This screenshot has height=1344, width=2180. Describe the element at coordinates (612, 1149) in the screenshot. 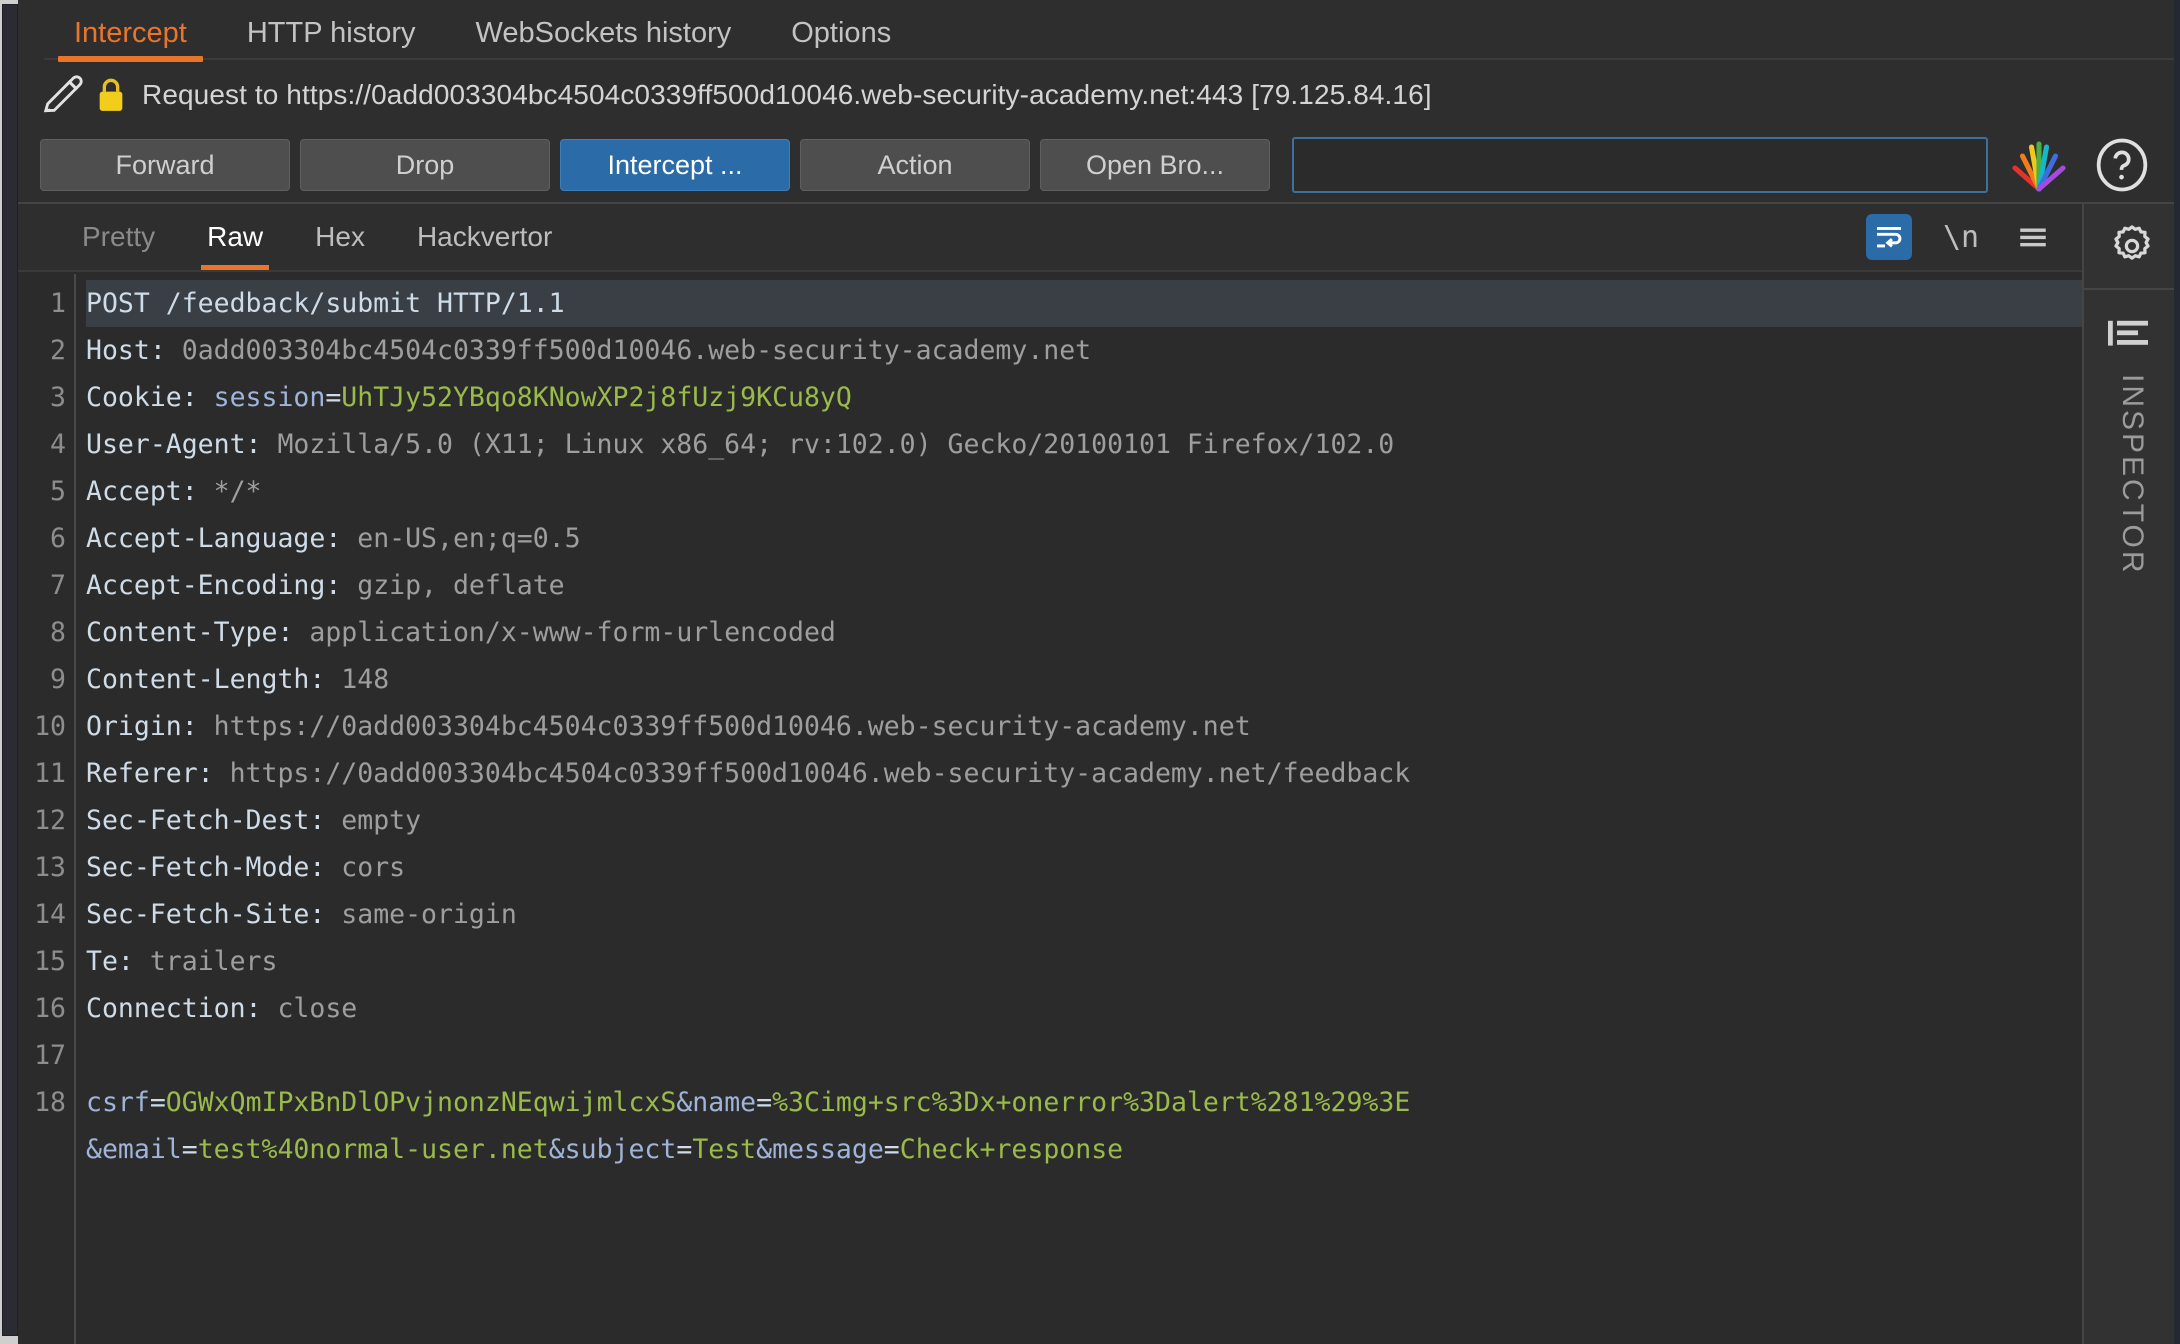

I see `request-token: &subject` at that location.